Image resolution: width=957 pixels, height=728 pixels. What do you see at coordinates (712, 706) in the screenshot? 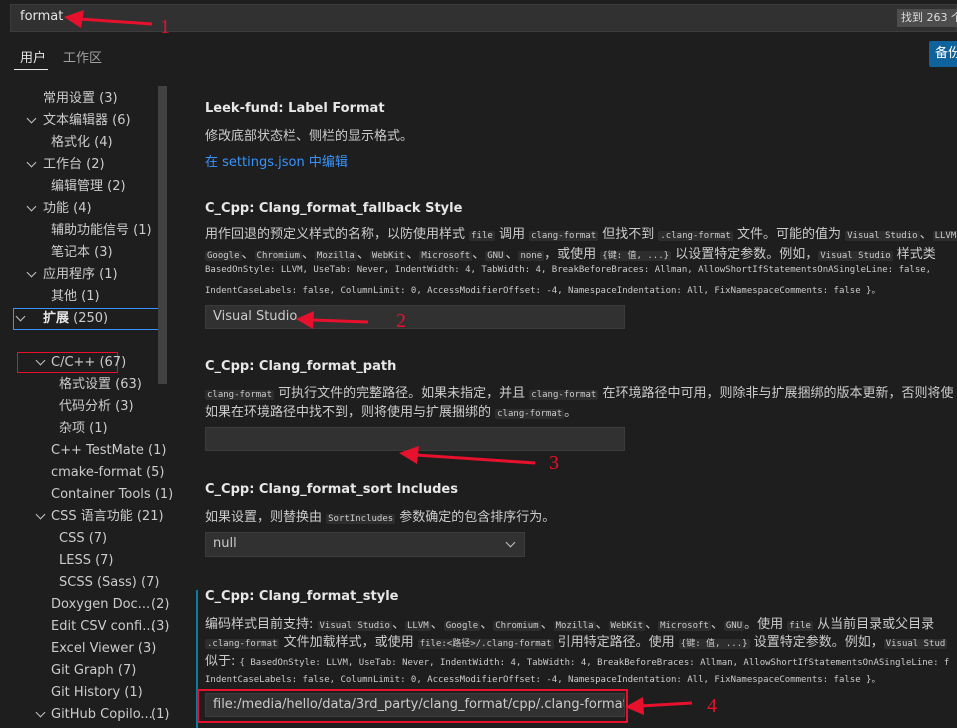
I see `annotation-number-4: 4` at bounding box center [712, 706].